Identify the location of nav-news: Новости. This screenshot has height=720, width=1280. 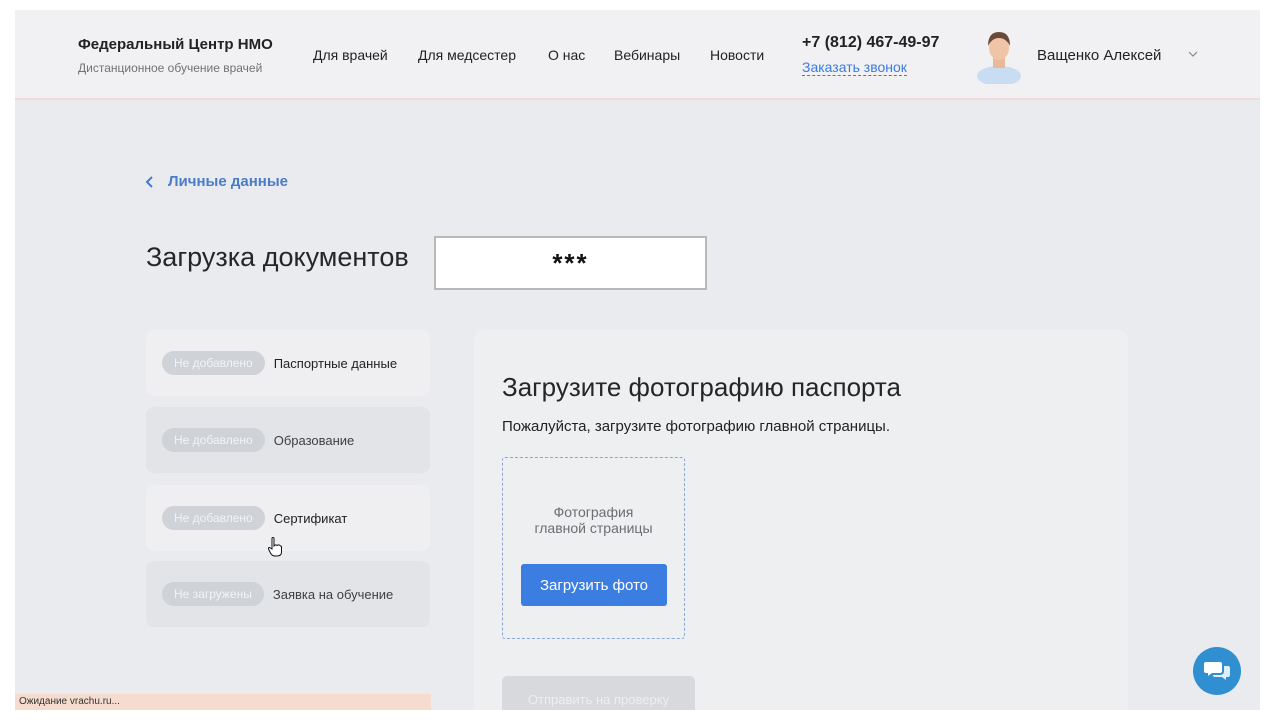
(737, 55).